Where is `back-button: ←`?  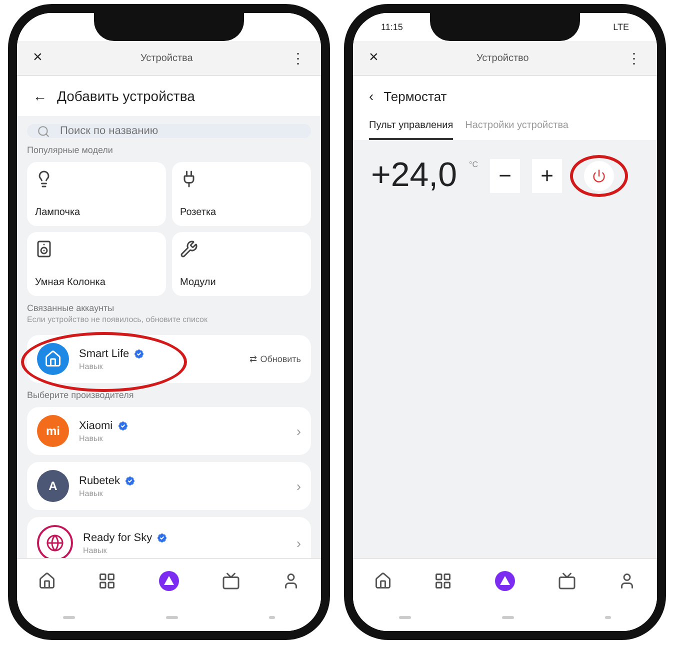 back-button: ← is located at coordinates (40, 96).